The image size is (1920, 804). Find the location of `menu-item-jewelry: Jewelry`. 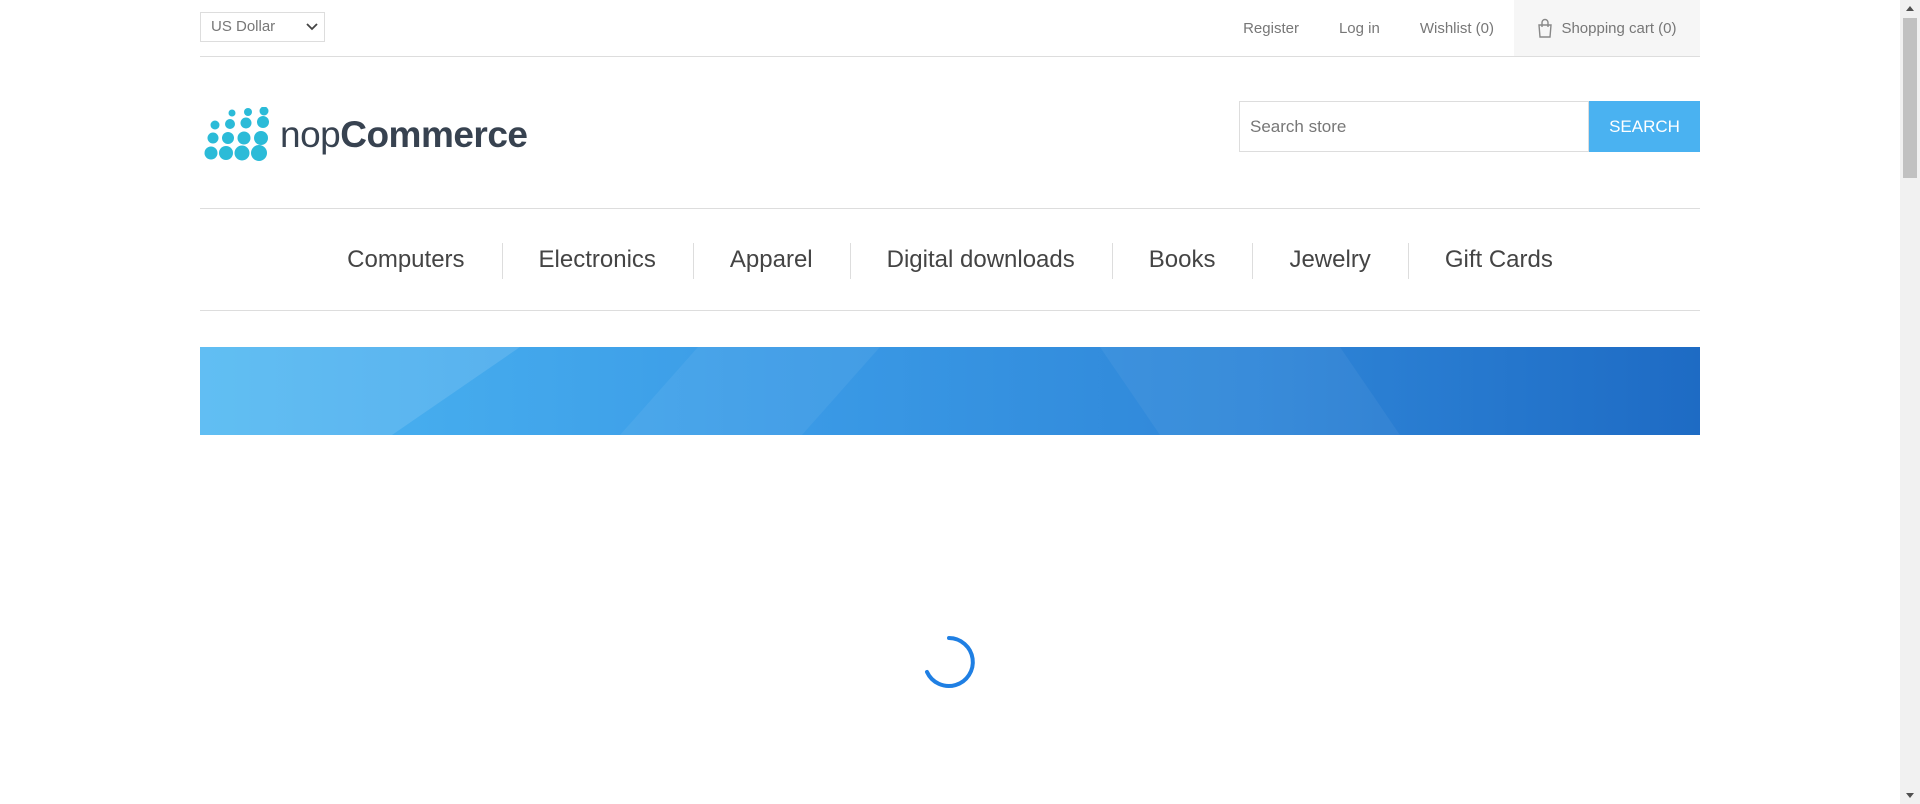

menu-item-jewelry: Jewelry is located at coordinates (1329, 260).